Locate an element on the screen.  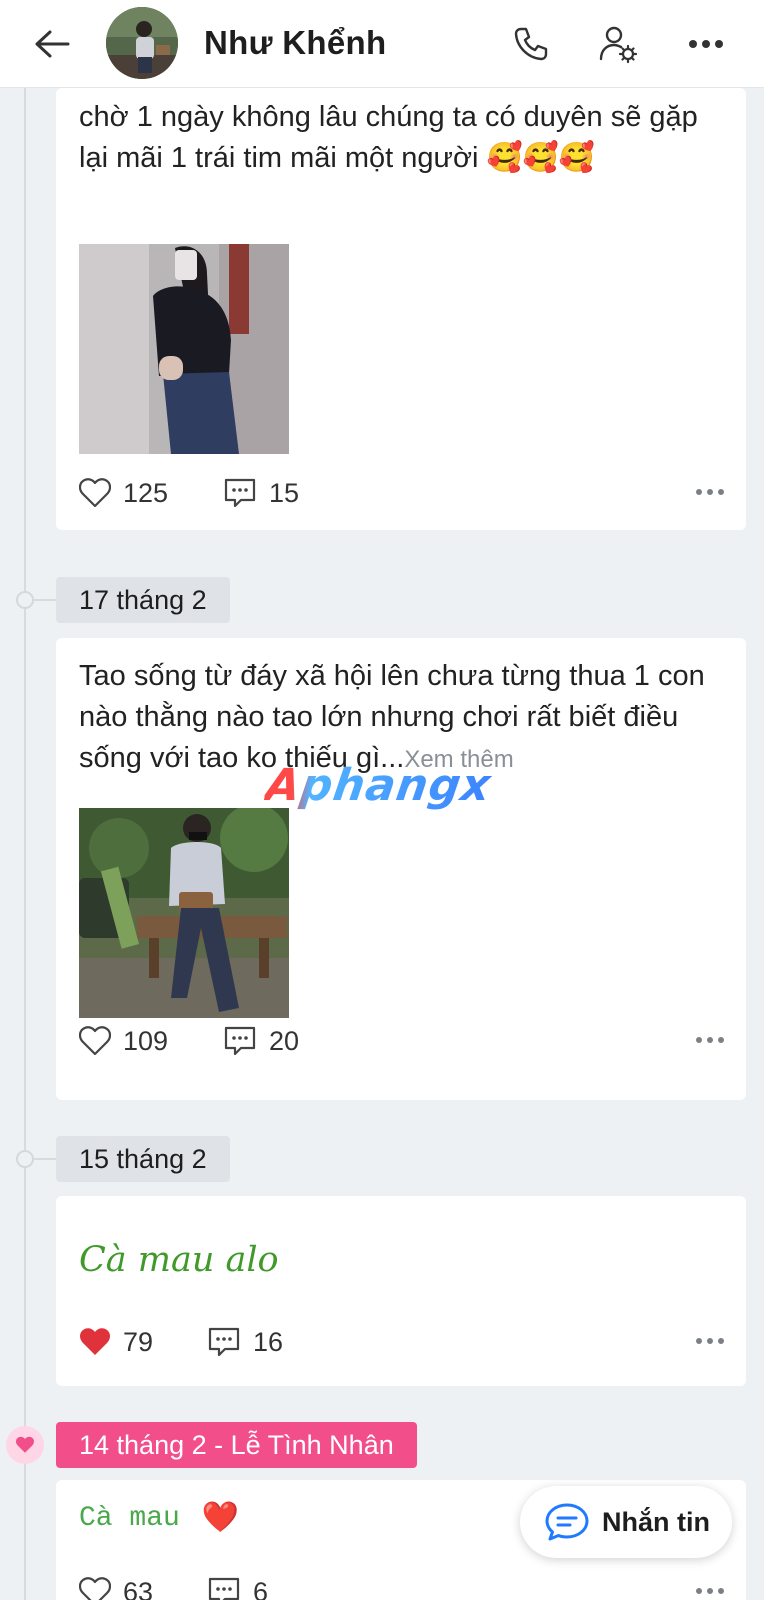
post-actions: 79 16 is located at coordinates (401, 1342).